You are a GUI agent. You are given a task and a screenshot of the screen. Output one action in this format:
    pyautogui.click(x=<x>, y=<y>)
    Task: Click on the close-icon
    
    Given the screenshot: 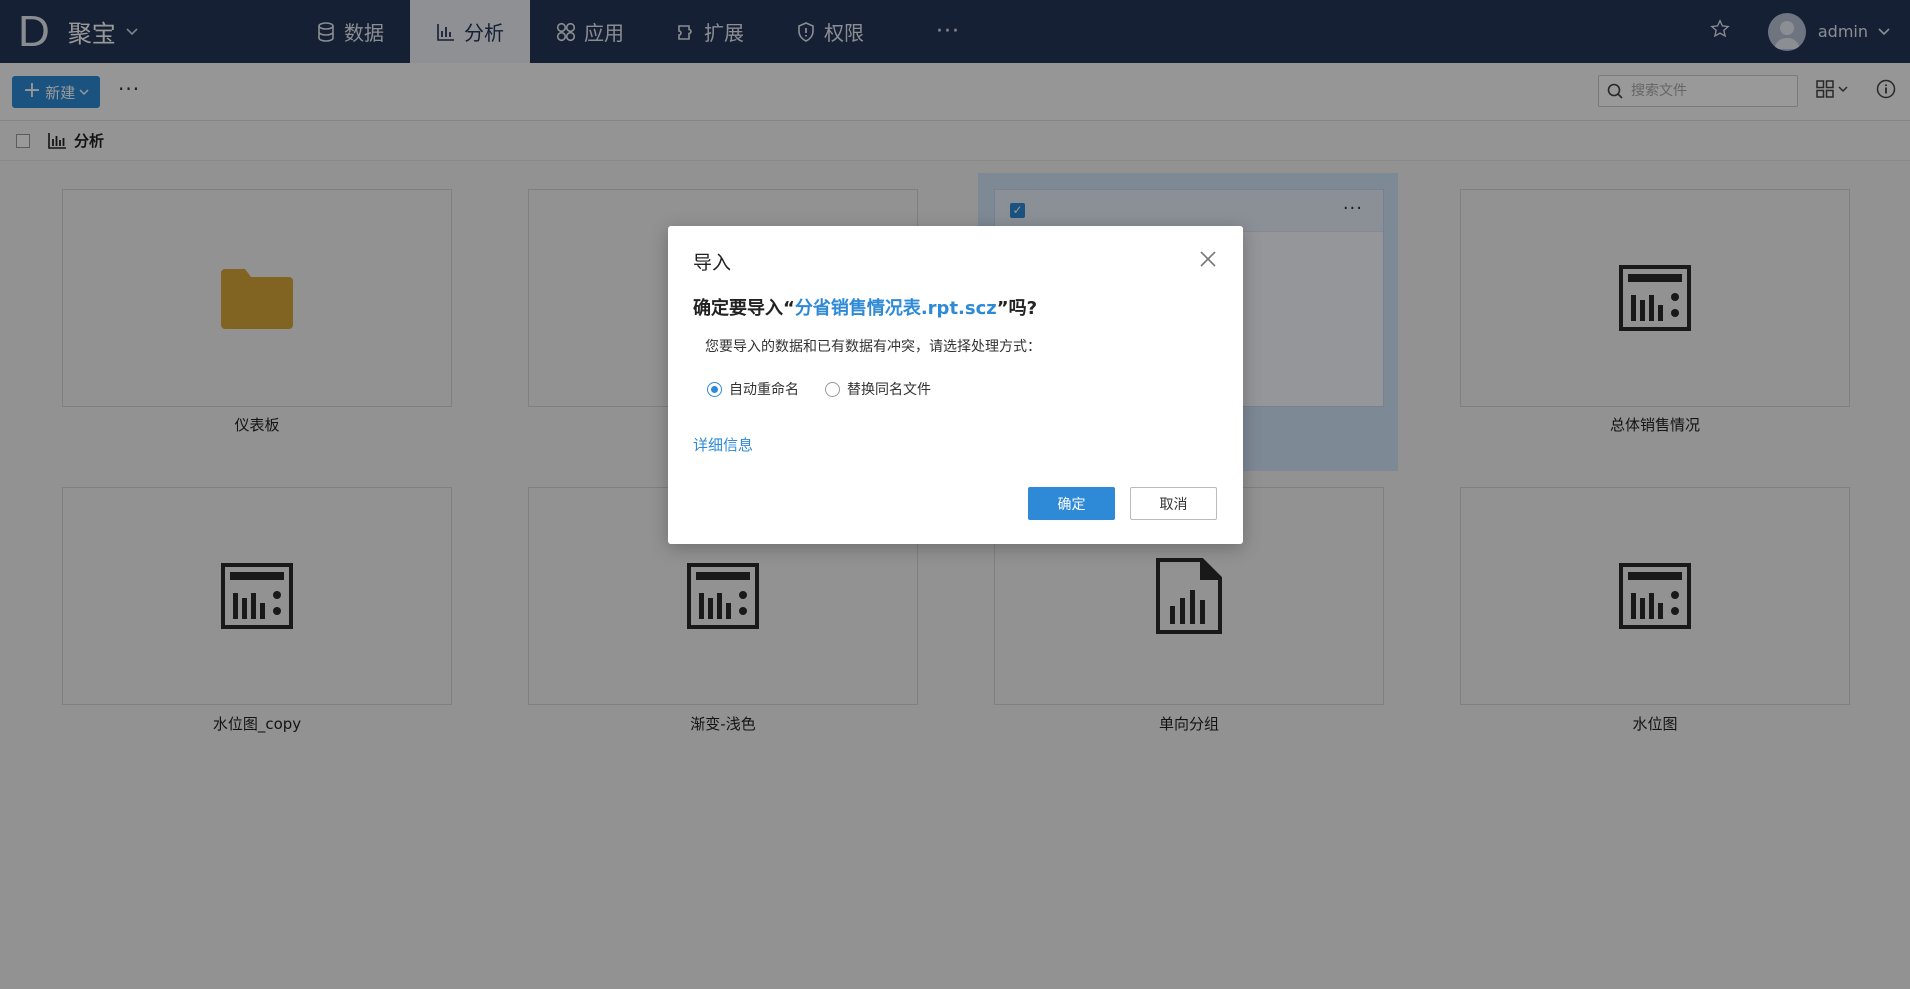 What is the action you would take?
    pyautogui.click(x=1208, y=259)
    